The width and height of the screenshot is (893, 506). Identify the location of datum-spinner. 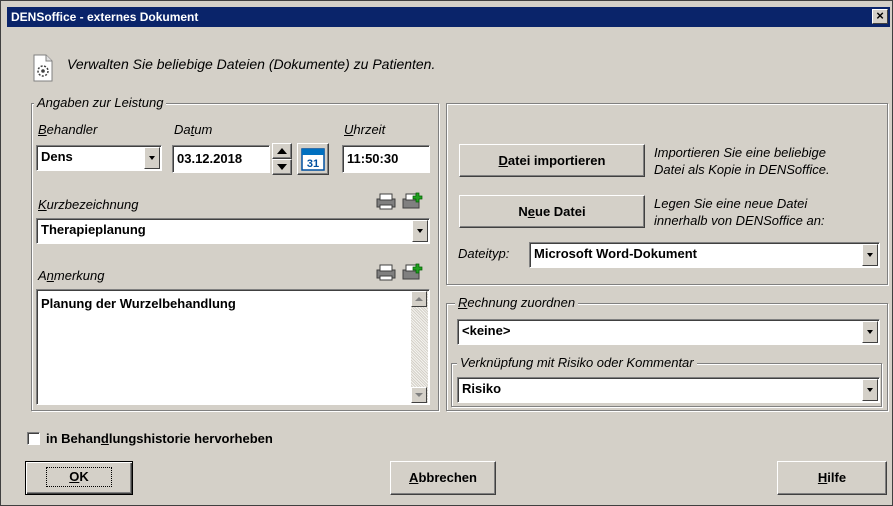
(282, 159).